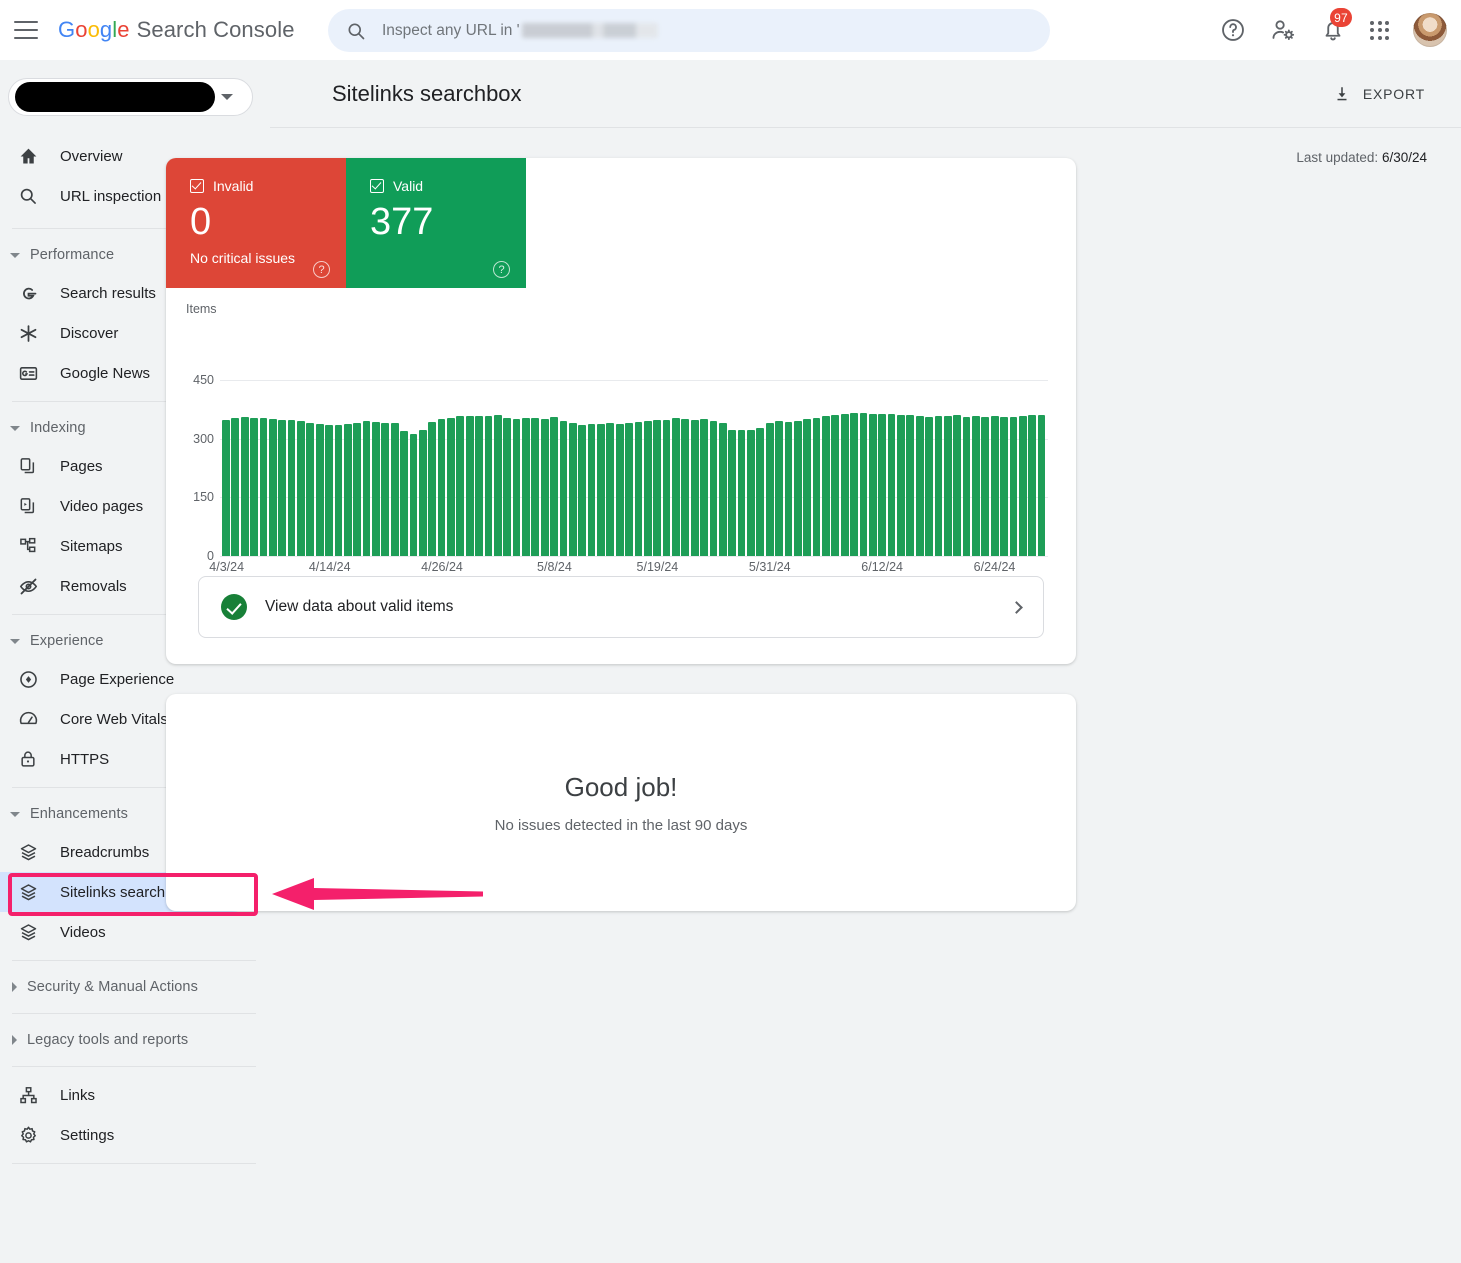  Describe the element at coordinates (1430, 30) in the screenshot. I see `user-avatar` at that location.